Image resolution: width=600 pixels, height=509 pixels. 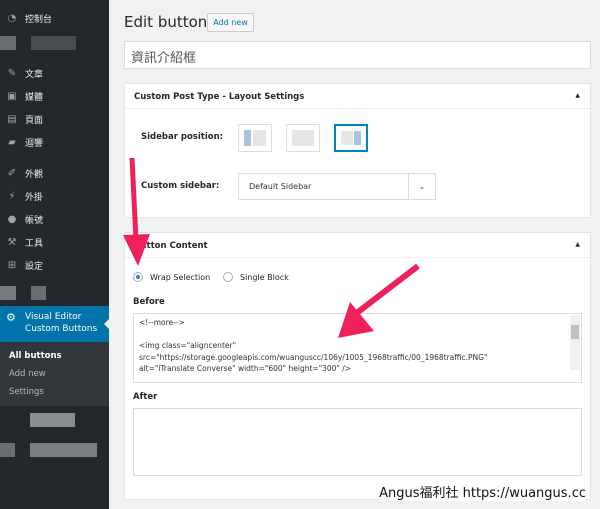 What do you see at coordinates (136, 250) in the screenshot?
I see `arrow-down-head` at bounding box center [136, 250].